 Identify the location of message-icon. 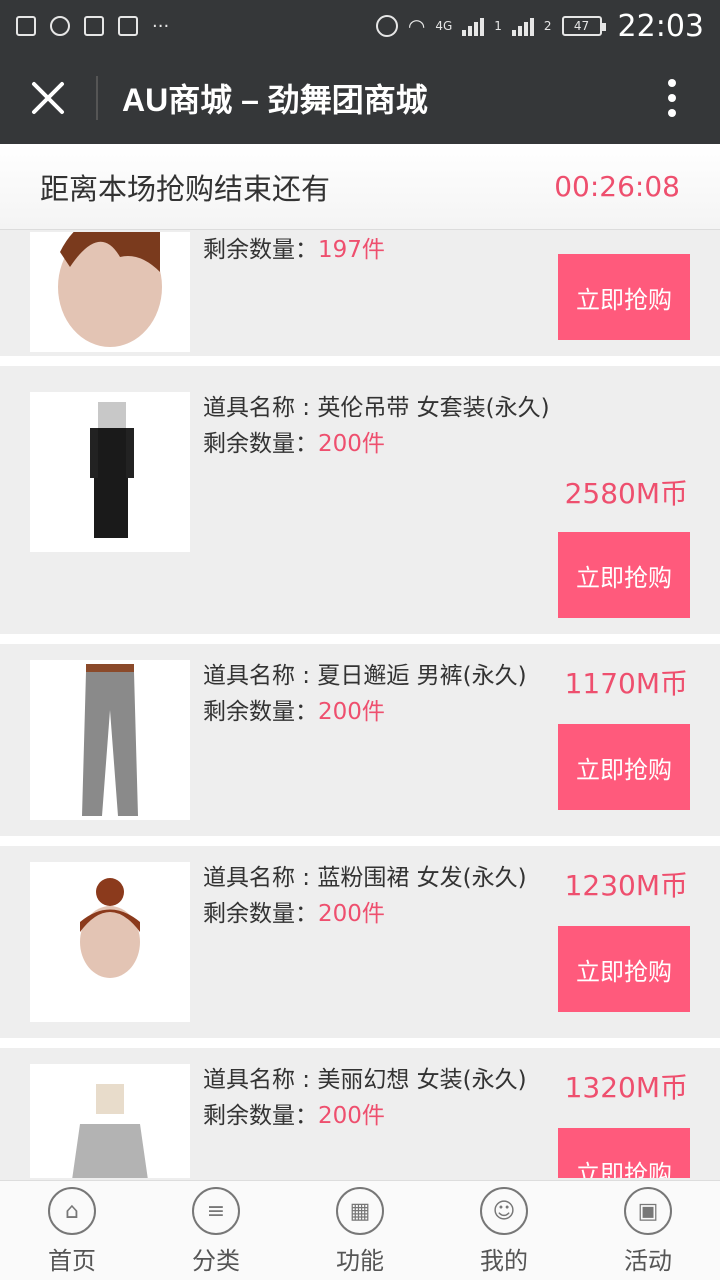
(94, 26).